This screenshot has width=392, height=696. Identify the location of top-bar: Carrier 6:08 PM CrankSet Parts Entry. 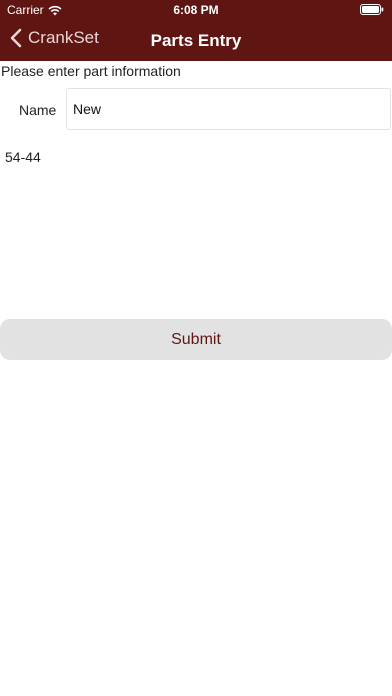
(196, 30).